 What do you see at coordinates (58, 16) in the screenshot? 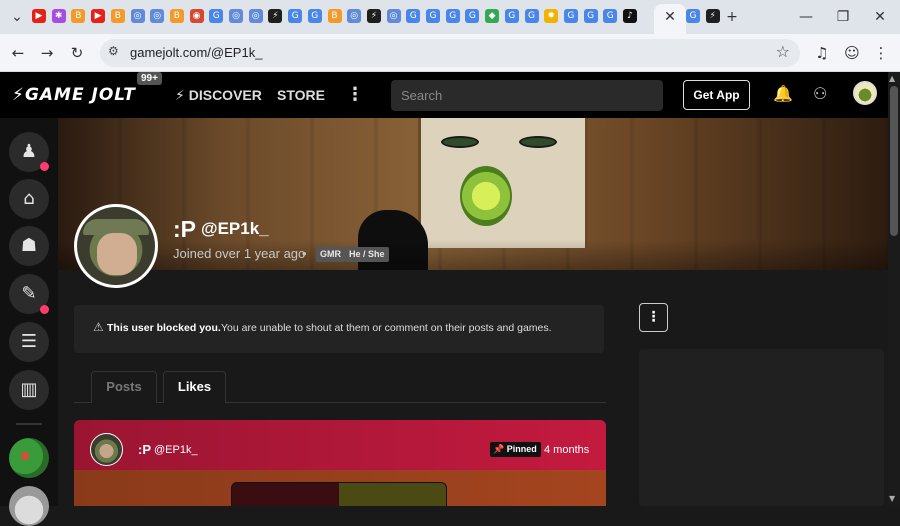
I see `pinwheel-favicon: ✱` at bounding box center [58, 16].